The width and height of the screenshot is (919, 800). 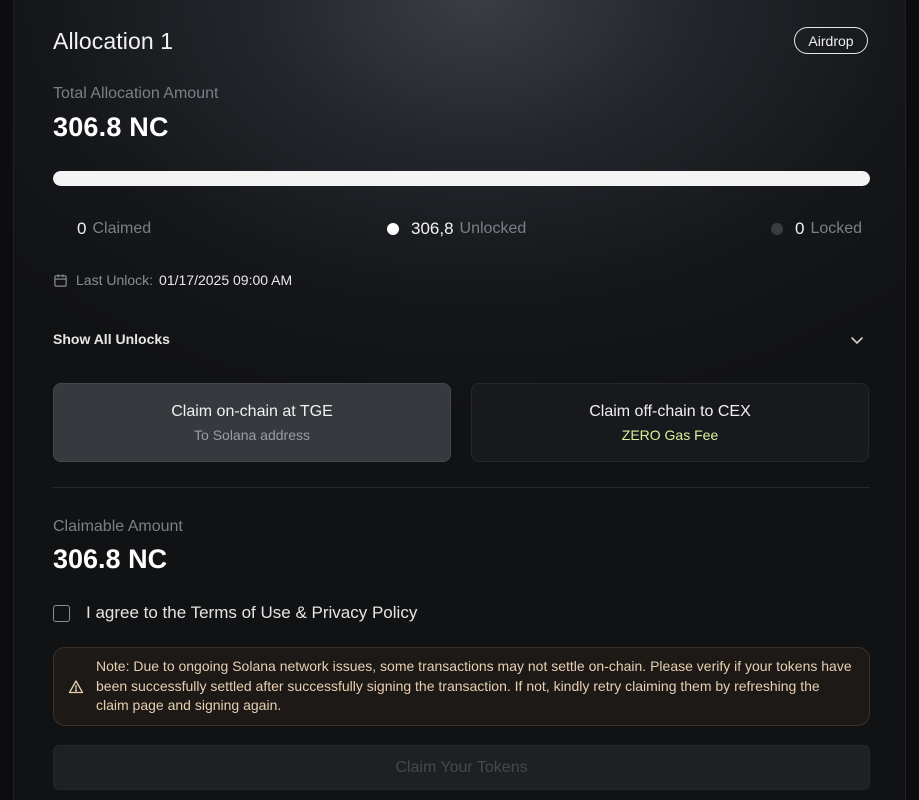 What do you see at coordinates (252, 434) in the screenshot?
I see `claim-onchain-subtitle: To Solana address` at bounding box center [252, 434].